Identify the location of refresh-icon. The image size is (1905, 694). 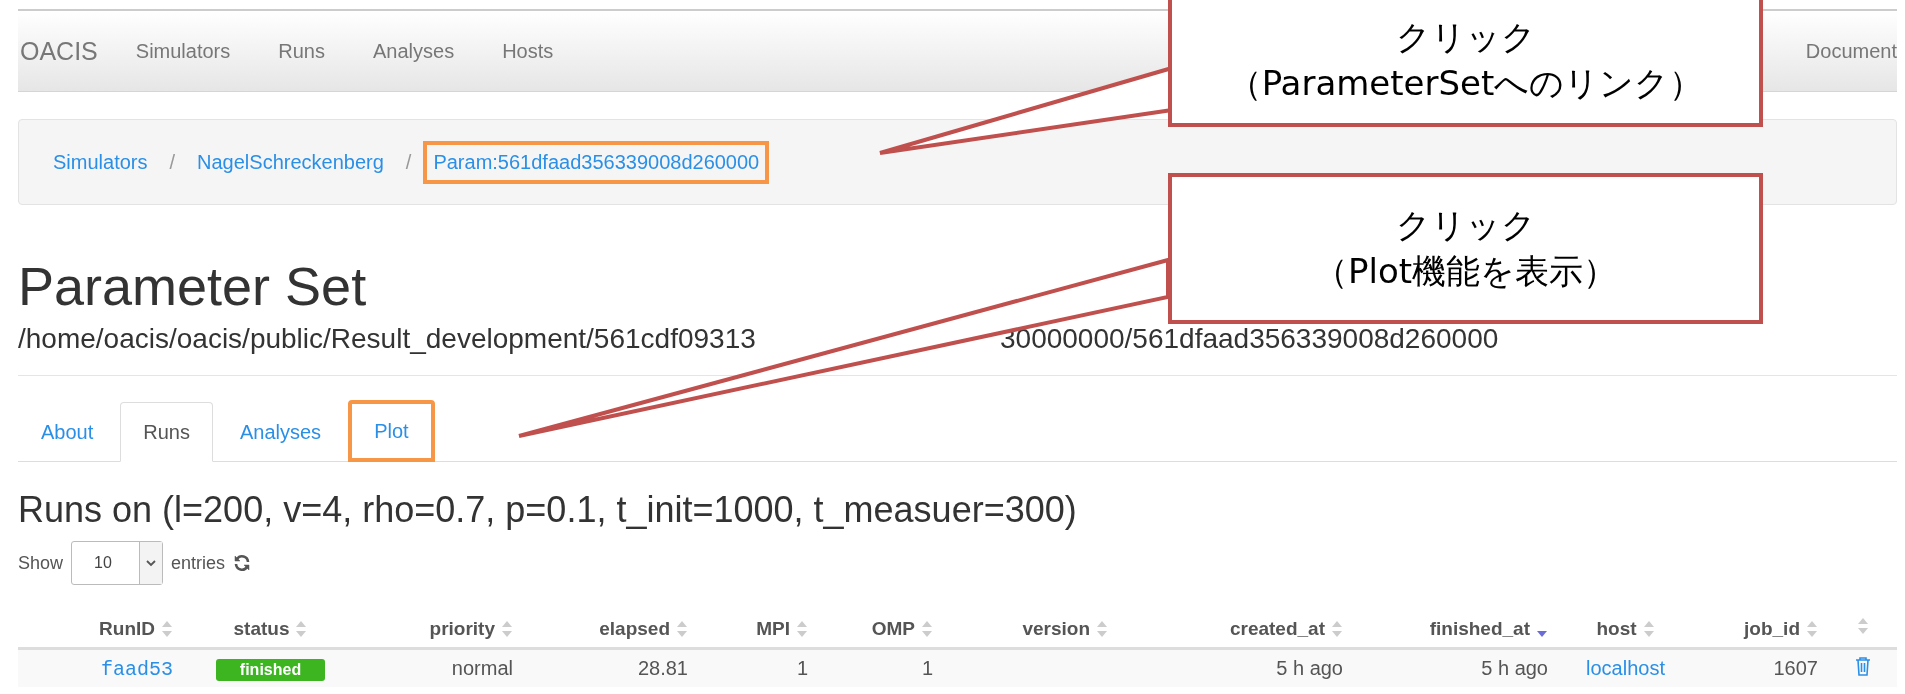
(242, 563).